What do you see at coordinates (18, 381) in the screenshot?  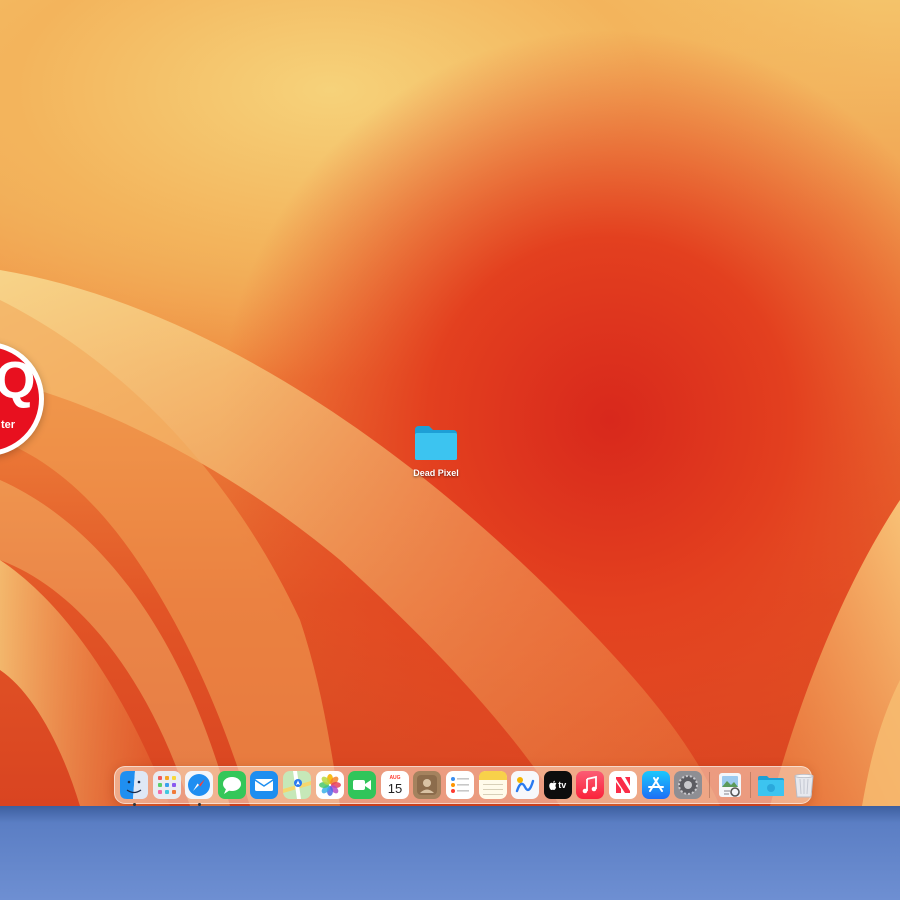 I see `badge-letter: Q` at bounding box center [18, 381].